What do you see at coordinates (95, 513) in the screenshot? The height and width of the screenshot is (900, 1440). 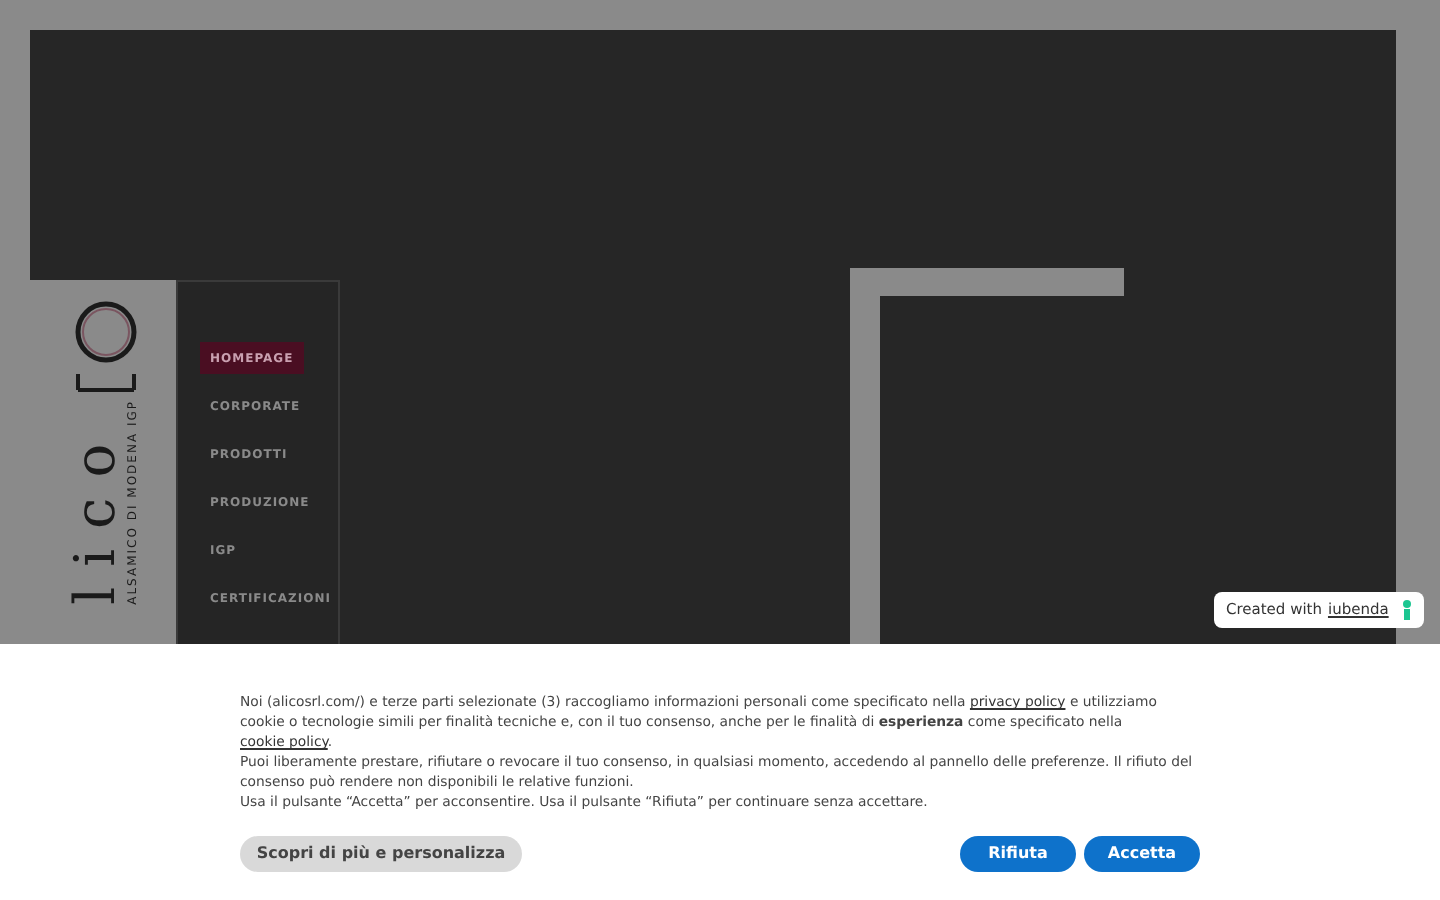 I see `logo-wordmark: lico` at bounding box center [95, 513].